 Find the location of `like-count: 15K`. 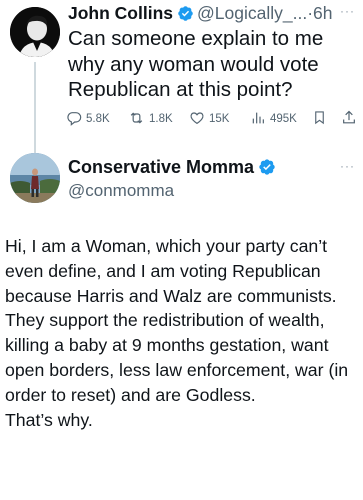

like-count: 15K is located at coordinates (219, 119).